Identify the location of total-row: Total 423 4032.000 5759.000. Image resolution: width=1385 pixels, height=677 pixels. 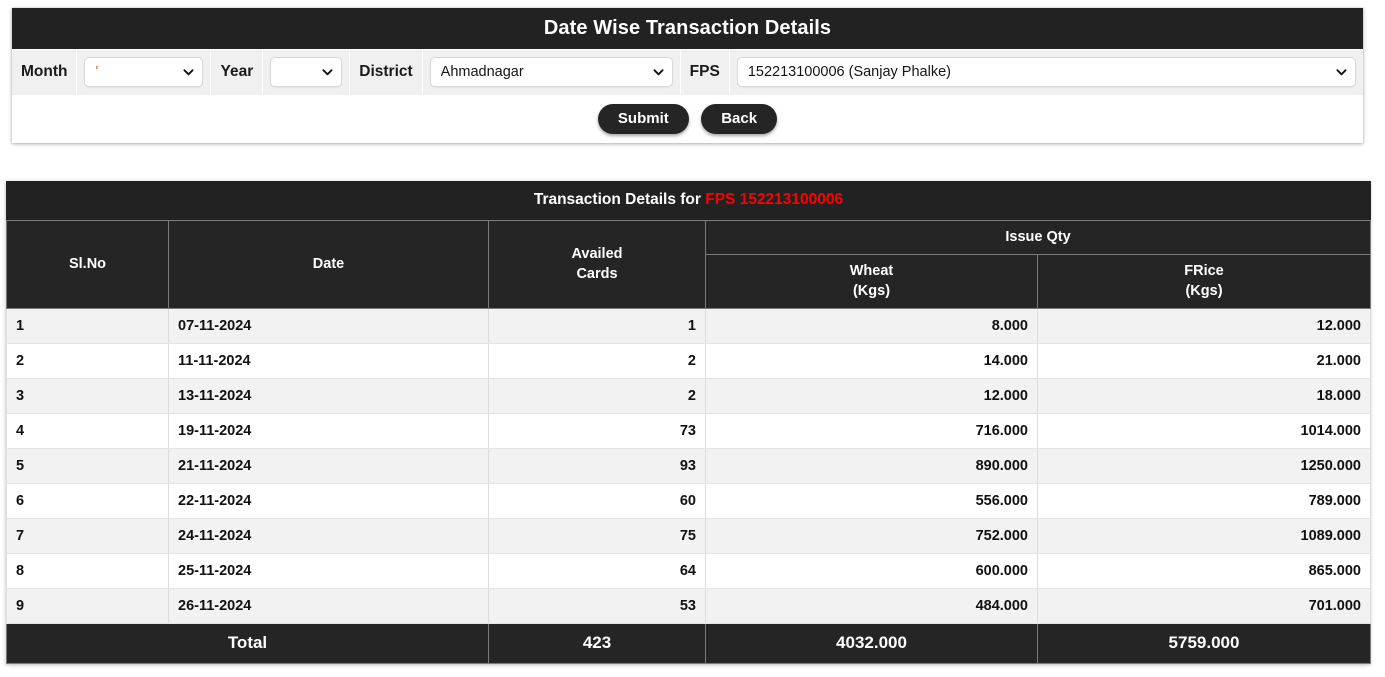
(688, 643).